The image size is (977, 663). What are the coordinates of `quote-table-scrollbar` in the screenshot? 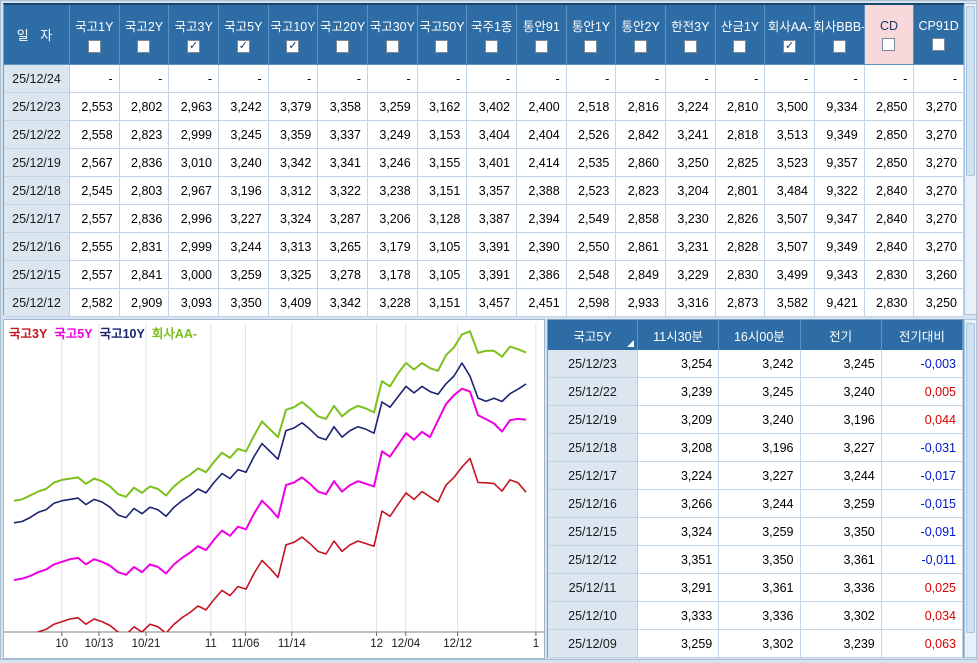 It's located at (970, 488).